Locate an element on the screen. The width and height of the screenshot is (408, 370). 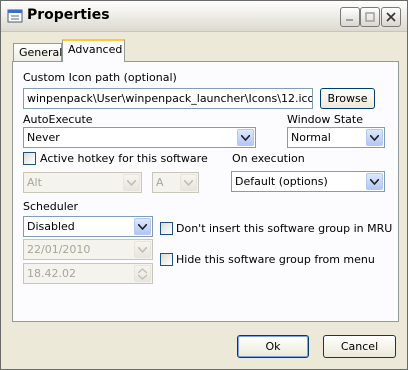
title-bar: Properties is located at coordinates (204, 16).